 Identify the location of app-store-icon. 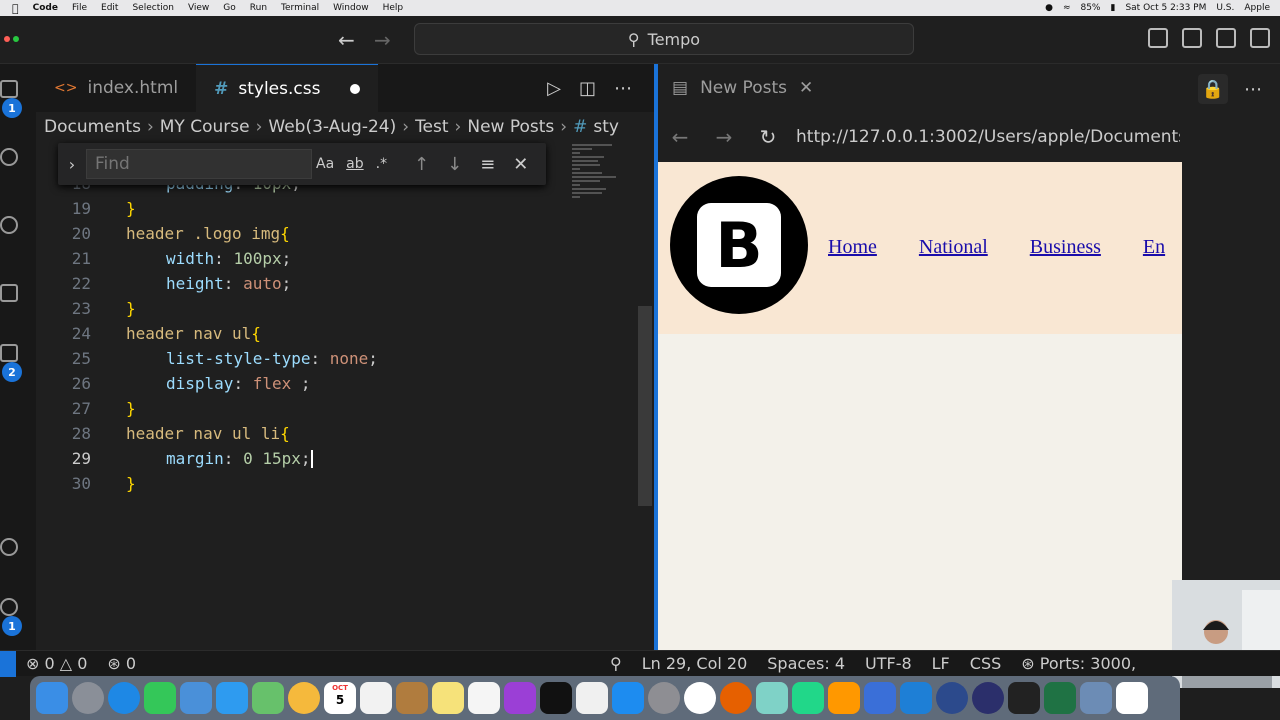
(628, 698).